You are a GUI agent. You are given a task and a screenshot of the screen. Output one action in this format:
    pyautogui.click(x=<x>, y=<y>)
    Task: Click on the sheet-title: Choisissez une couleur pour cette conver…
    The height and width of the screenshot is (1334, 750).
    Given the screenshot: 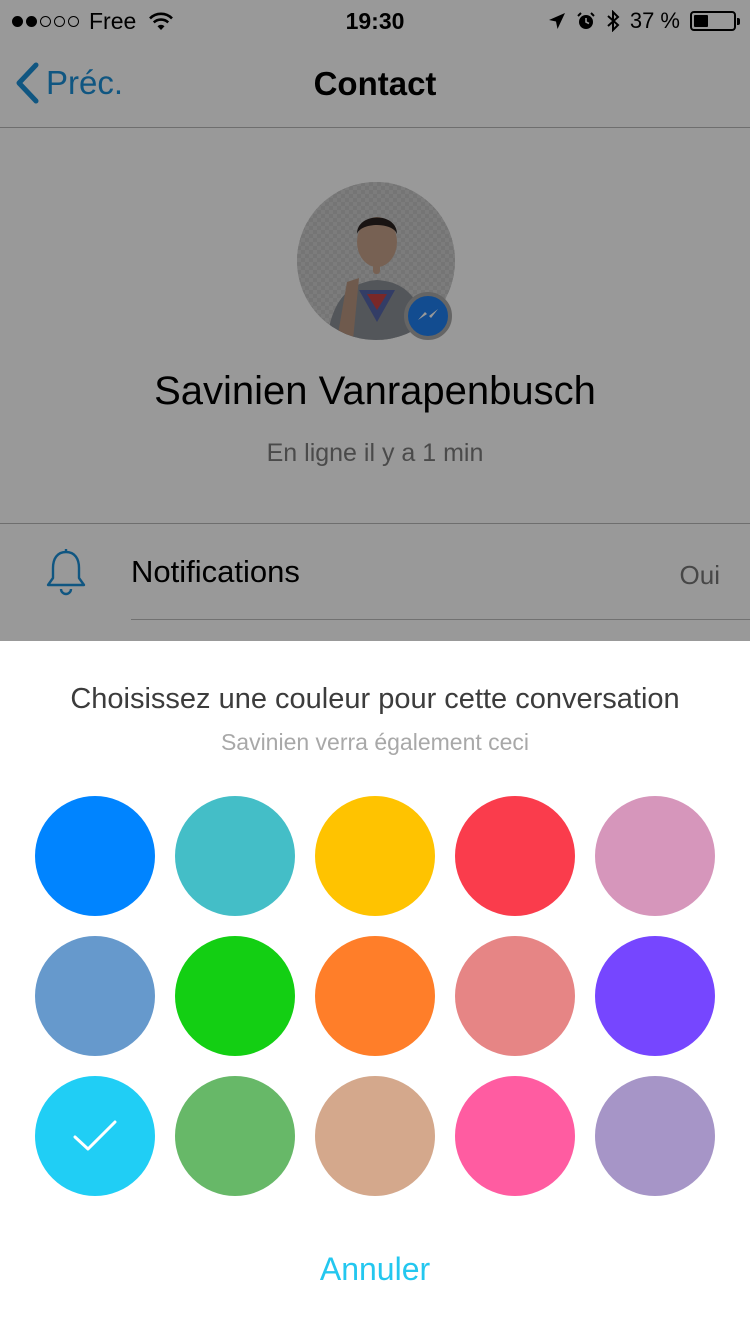 What is the action you would take?
    pyautogui.click(x=375, y=699)
    